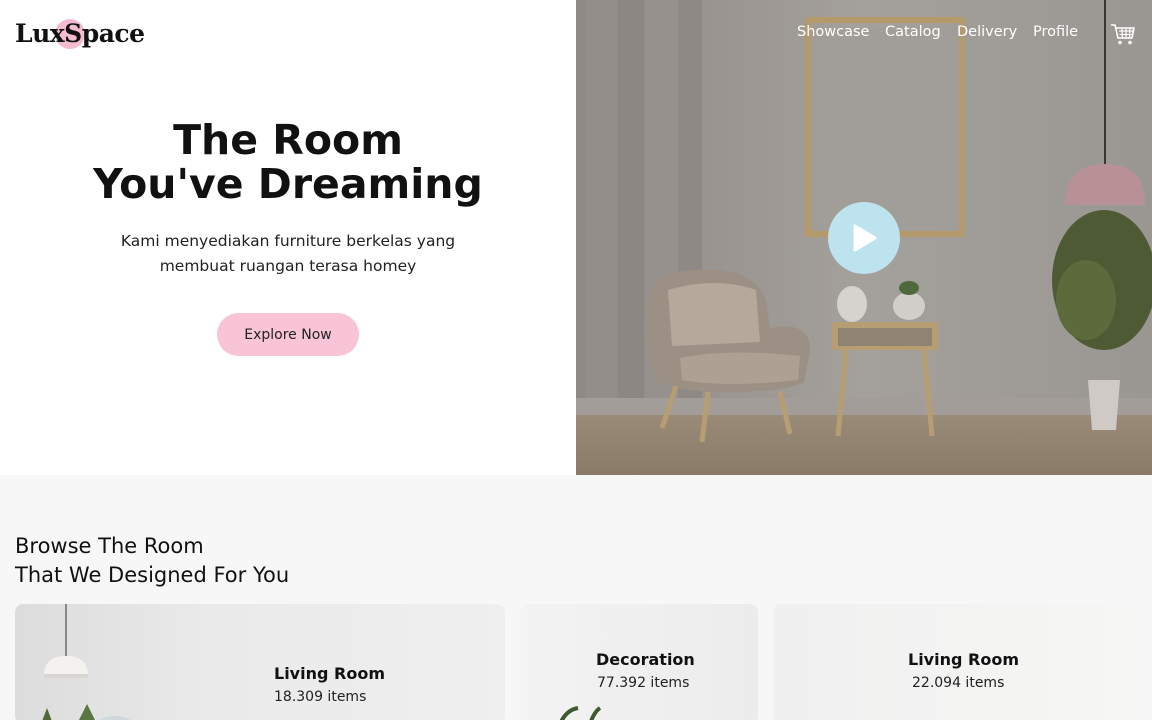  What do you see at coordinates (152, 575) in the screenshot?
I see `browse-title-line-2: That We Designed For You` at bounding box center [152, 575].